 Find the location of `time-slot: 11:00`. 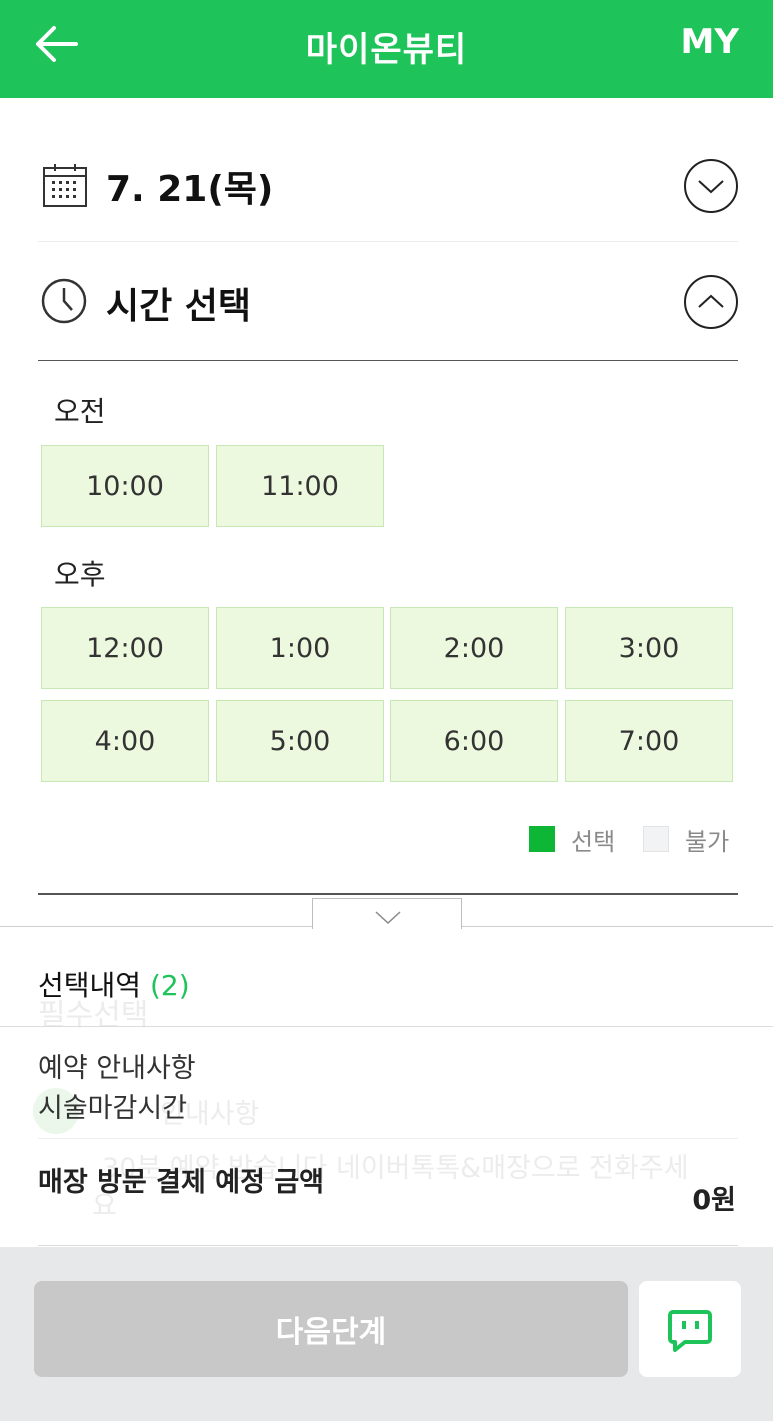

time-slot: 11:00 is located at coordinates (300, 486).